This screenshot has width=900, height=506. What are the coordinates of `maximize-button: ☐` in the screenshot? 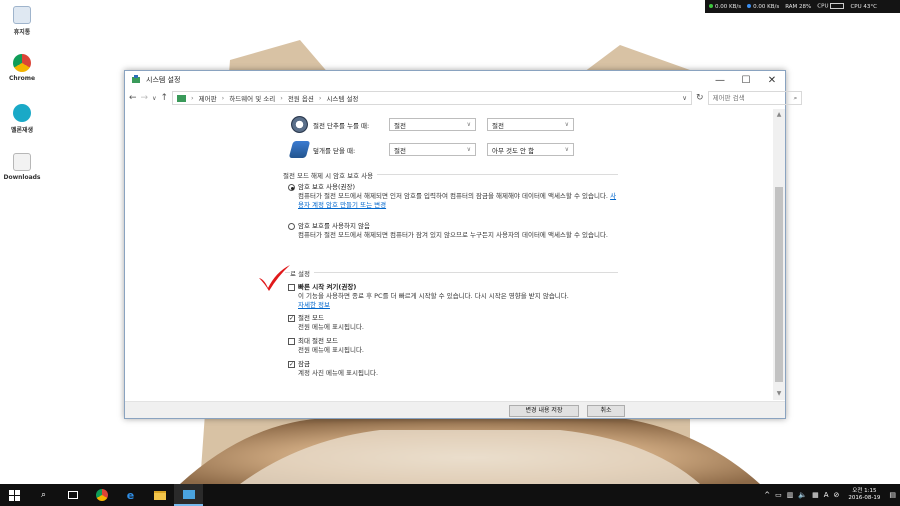 It's located at (746, 80).